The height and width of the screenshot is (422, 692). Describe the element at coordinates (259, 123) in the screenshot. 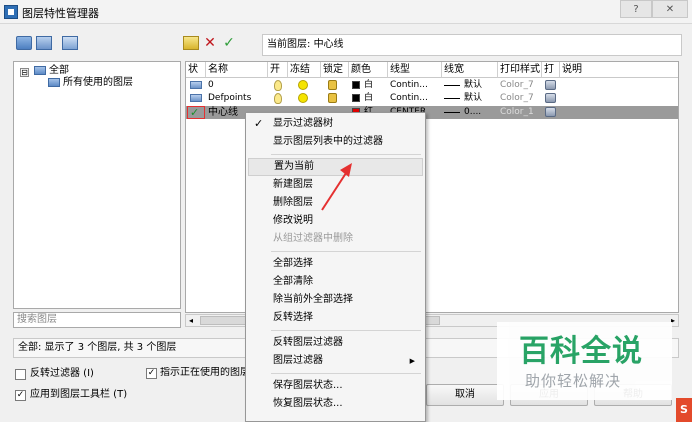

I see `menu-check-icon: ✓` at that location.